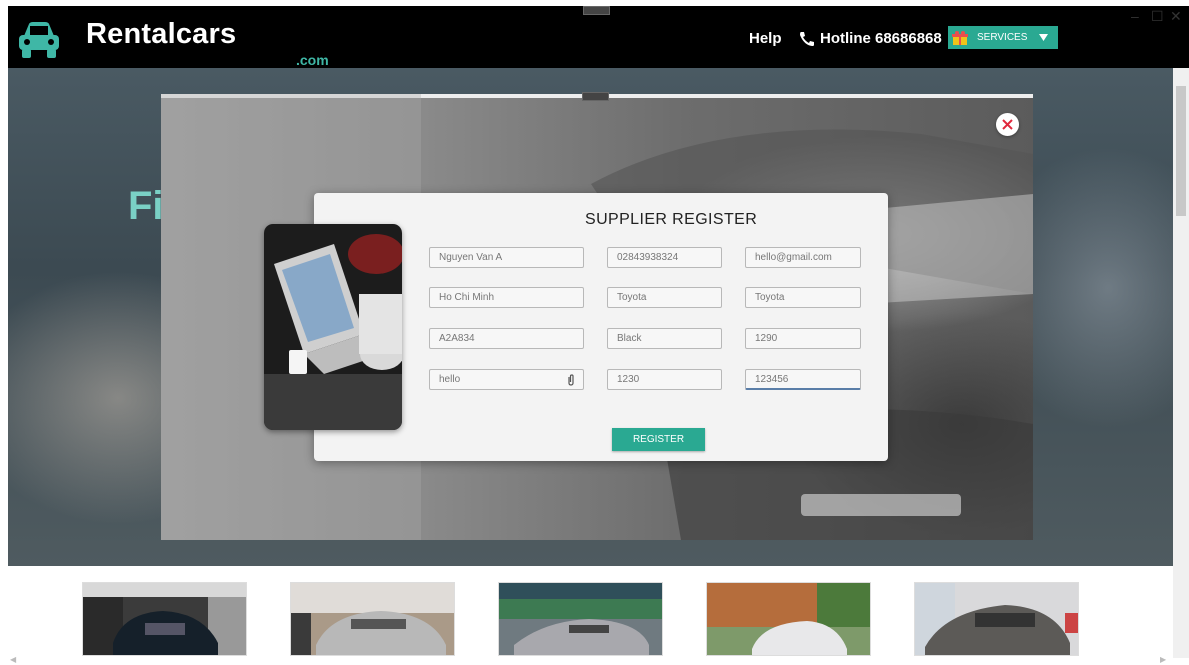 The image size is (1189, 665). Describe the element at coordinates (881, 38) in the screenshot. I see `hotline-text: Hotline 68686868` at that location.